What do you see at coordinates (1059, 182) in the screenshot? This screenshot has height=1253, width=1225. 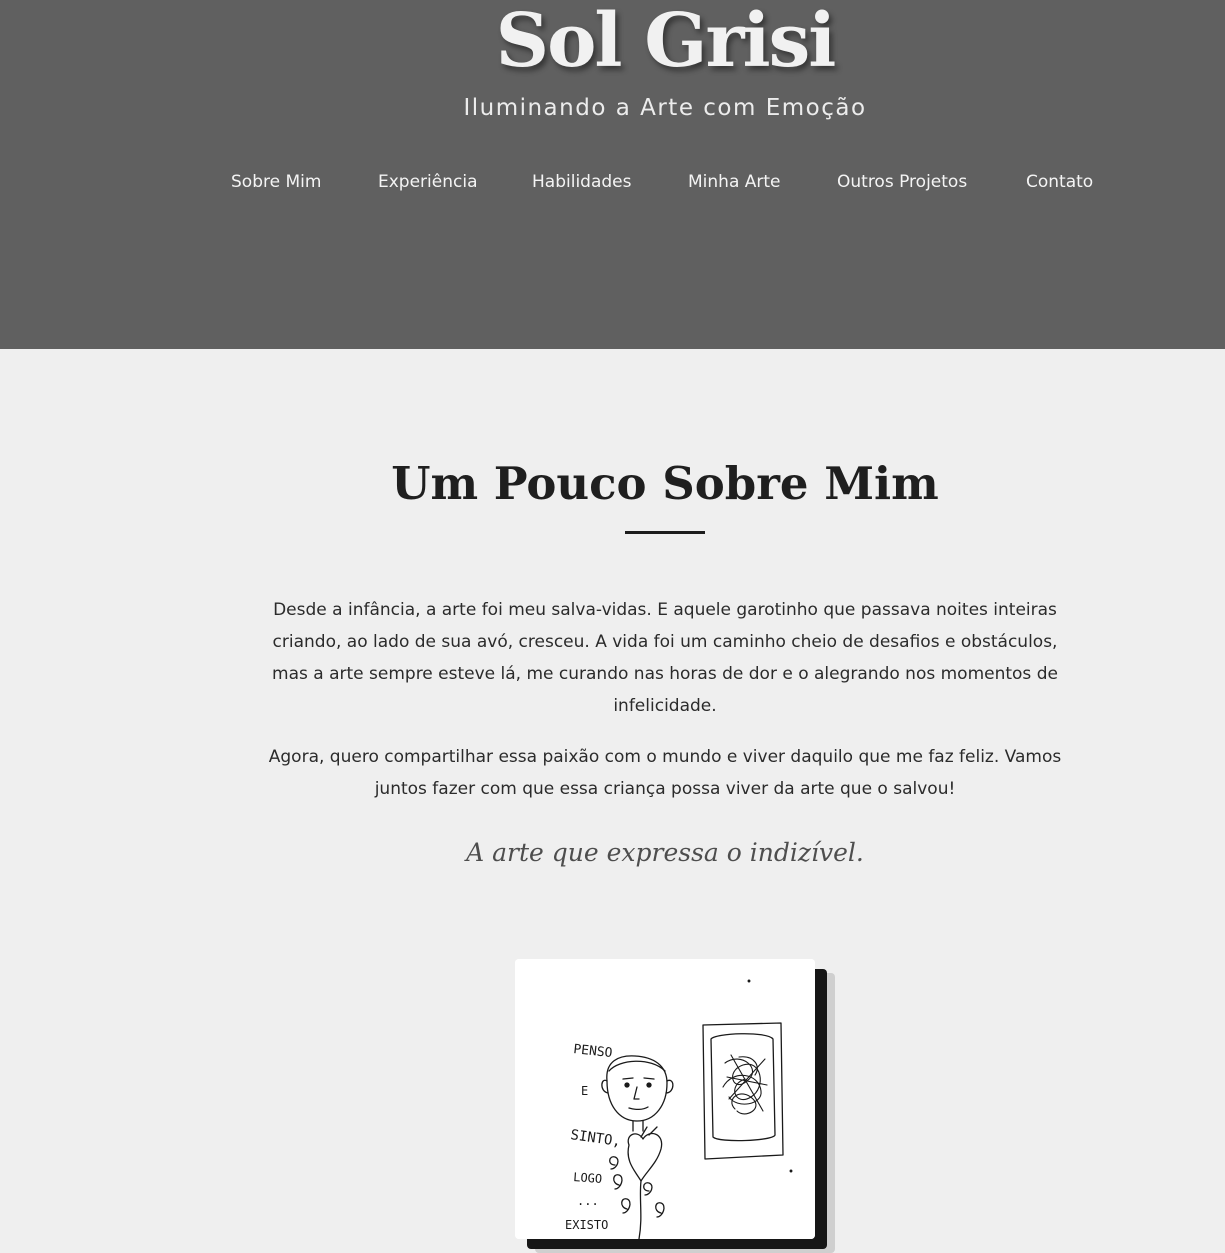 I see `nav-link-contato: Contato` at bounding box center [1059, 182].